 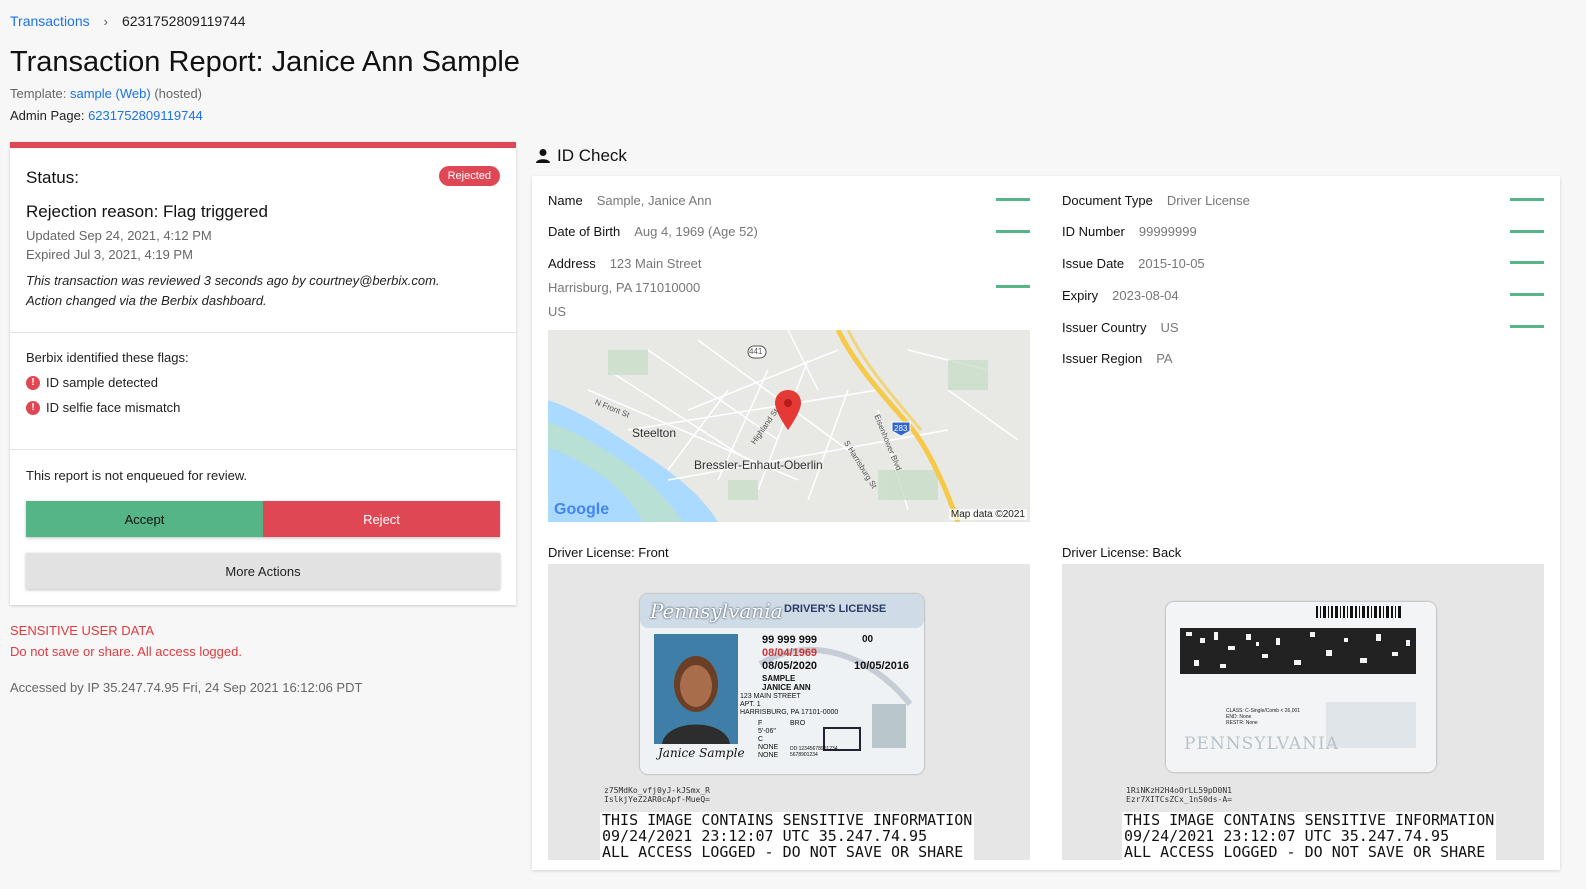 What do you see at coordinates (701, 753) in the screenshot?
I see `card-signature: Janice Sample` at bounding box center [701, 753].